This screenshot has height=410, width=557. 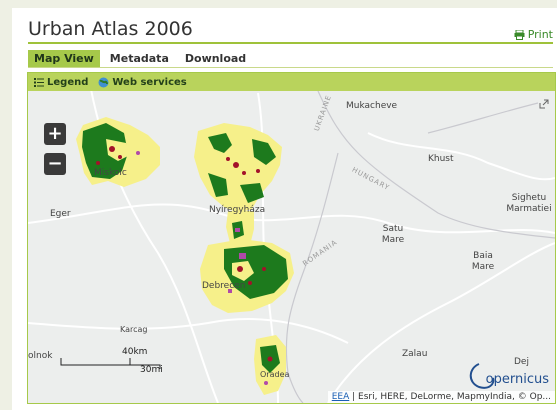 What do you see at coordinates (39, 82) in the screenshot?
I see `legend-icon` at bounding box center [39, 82].